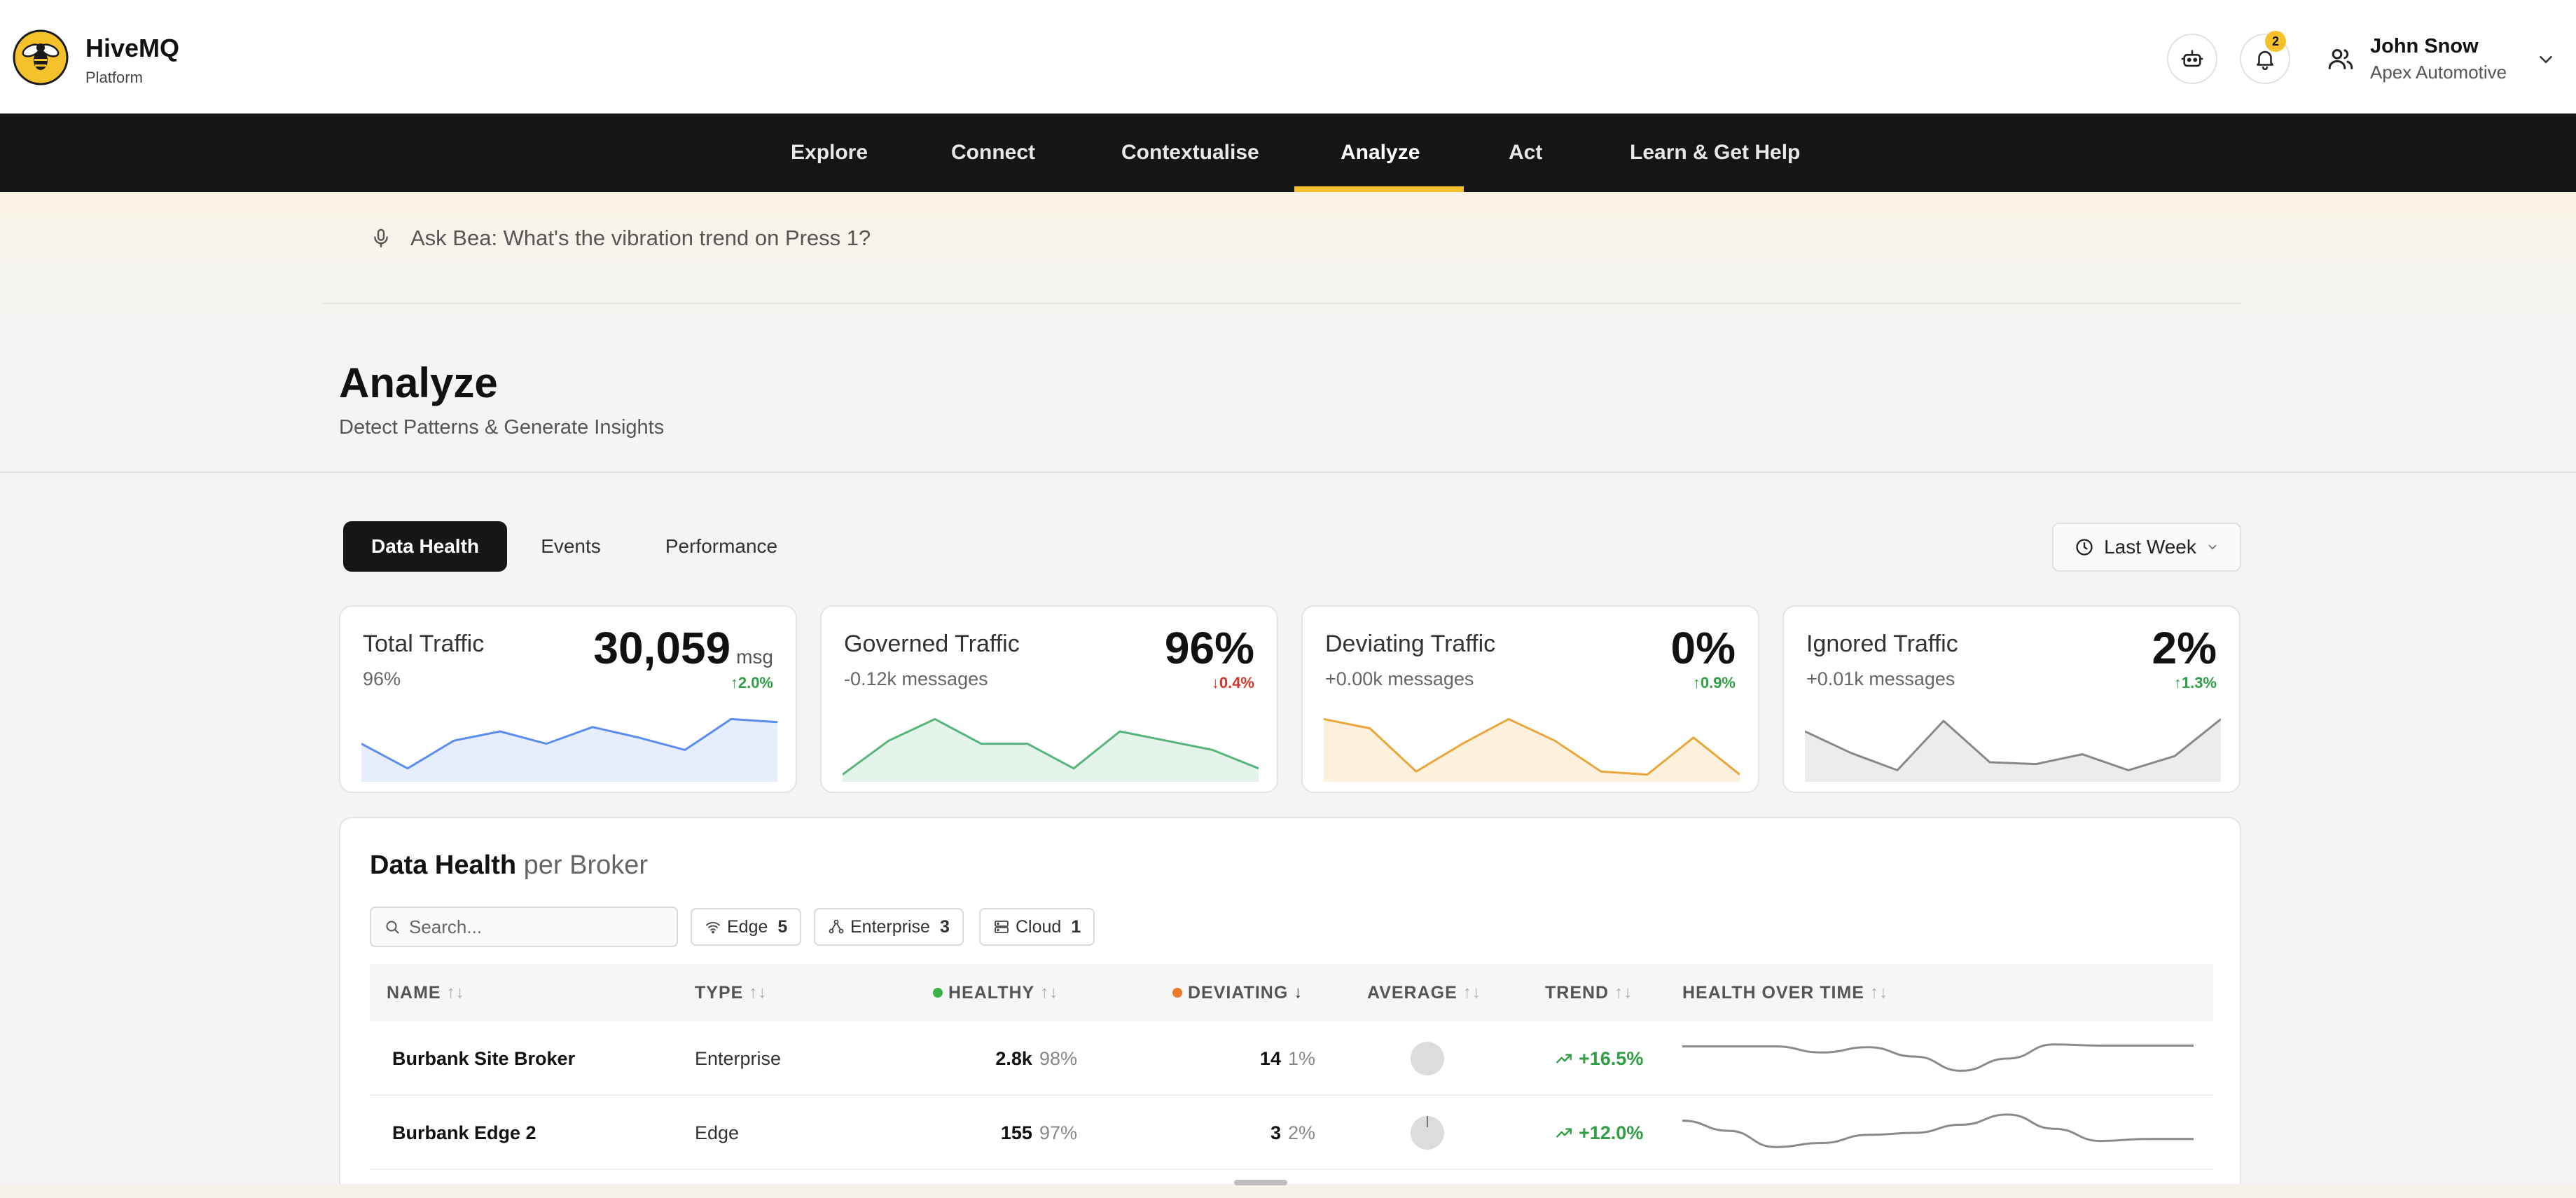 The width and height of the screenshot is (2576, 1198). Describe the element at coordinates (444, 866) in the screenshot. I see `panel-title-bold: Data Health` at that location.